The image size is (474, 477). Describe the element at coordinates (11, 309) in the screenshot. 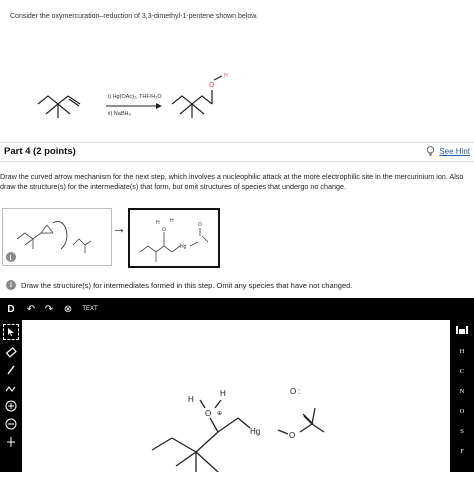

I see `new-document-button: D` at that location.